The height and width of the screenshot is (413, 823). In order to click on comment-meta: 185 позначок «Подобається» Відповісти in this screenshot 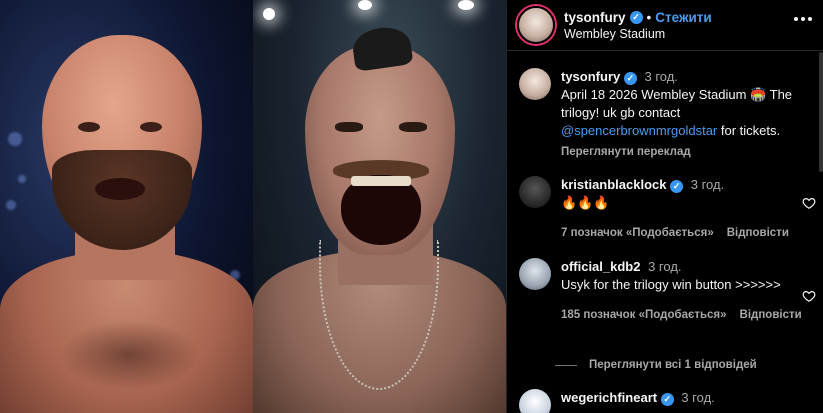, I will do `click(683, 315)`.